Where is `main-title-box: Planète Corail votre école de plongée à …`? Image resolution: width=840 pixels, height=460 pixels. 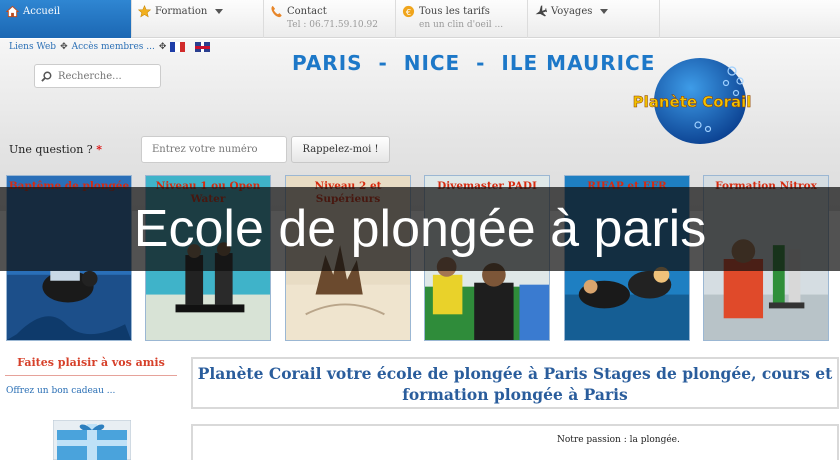 main-title-box: Planète Corail votre école de plongée à … is located at coordinates (515, 383).